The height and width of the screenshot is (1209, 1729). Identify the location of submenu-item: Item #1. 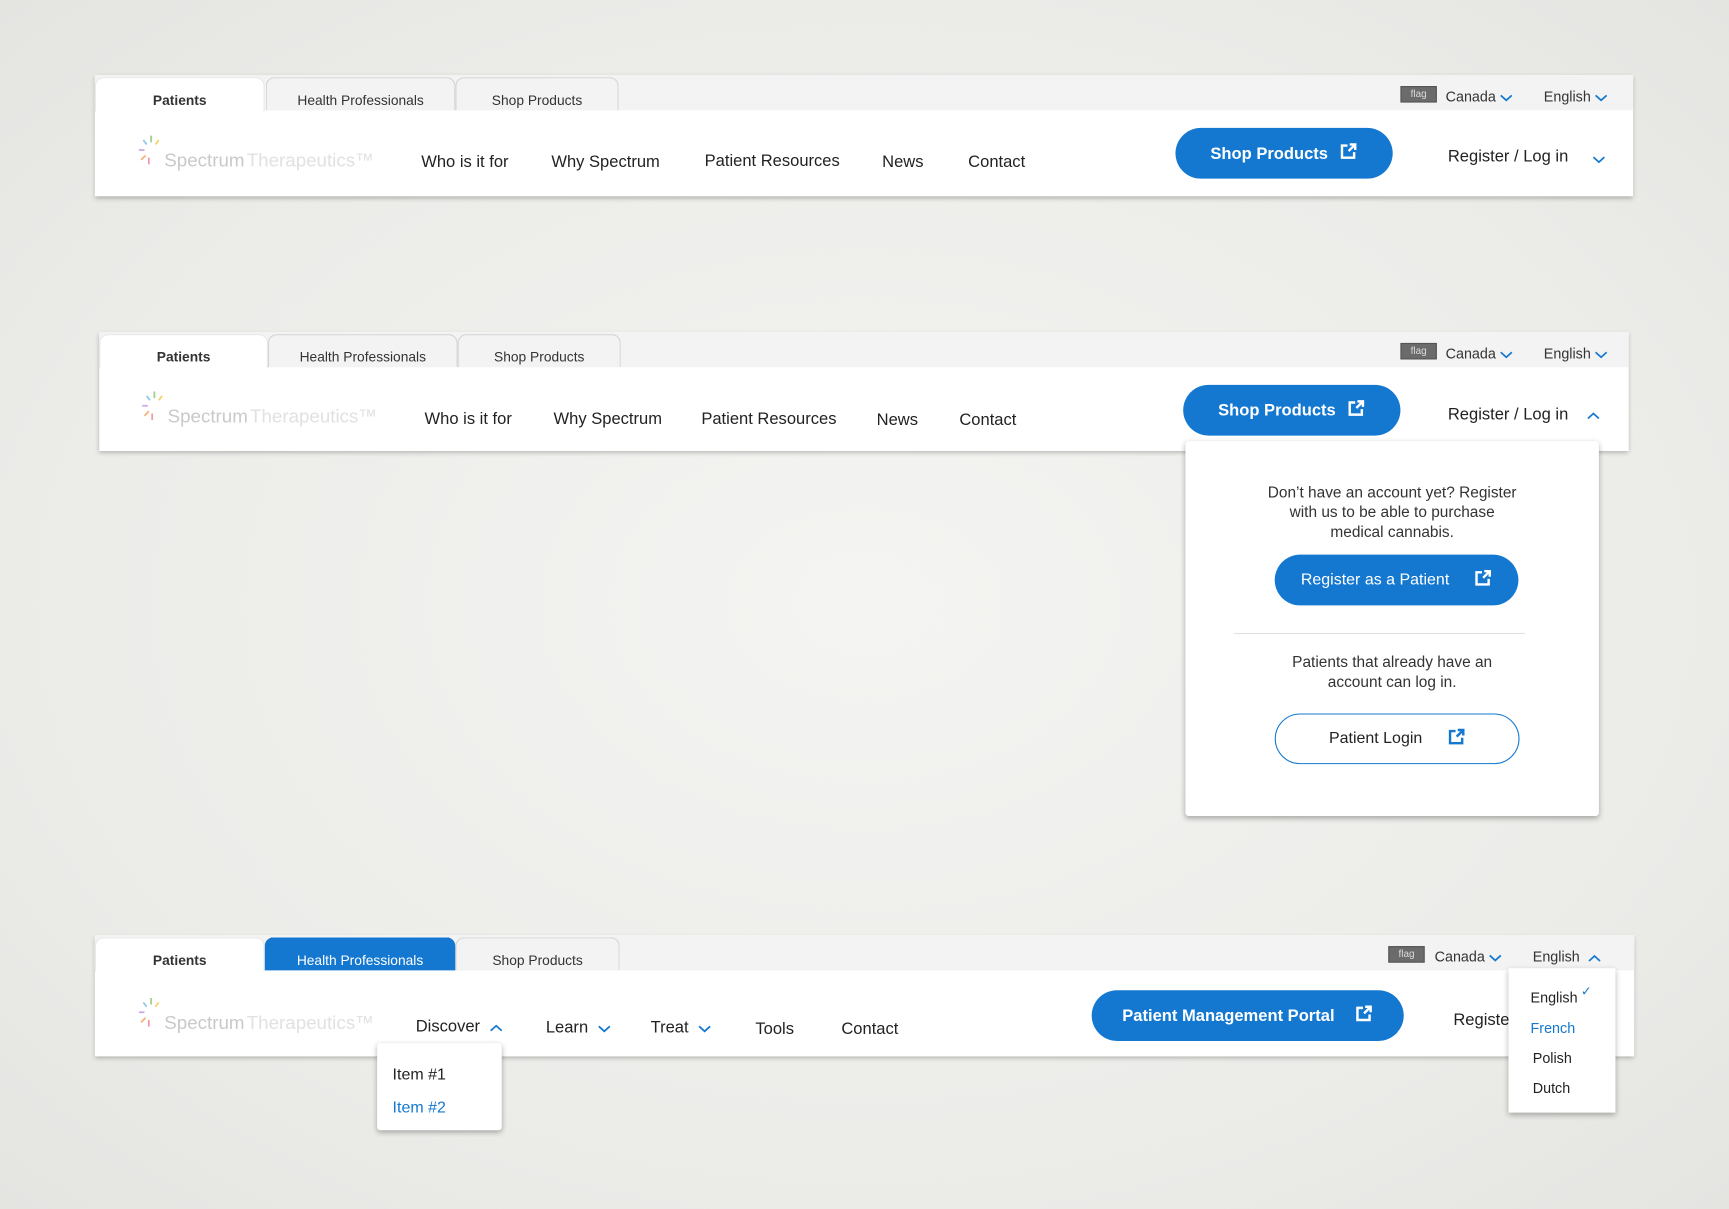
(419, 1075).